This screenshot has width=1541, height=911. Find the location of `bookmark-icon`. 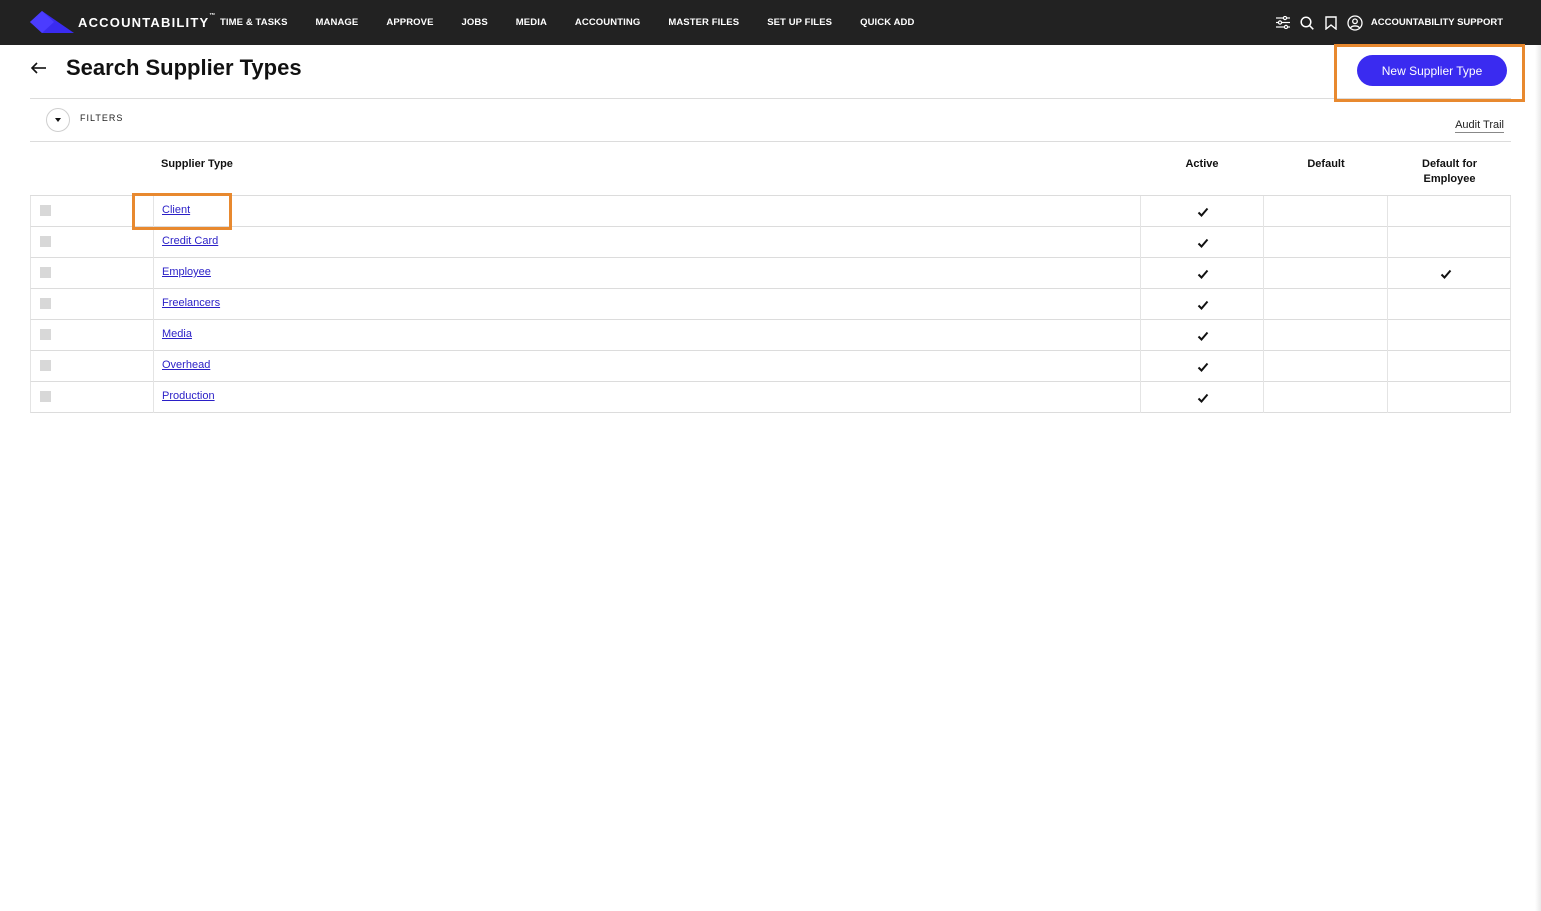

bookmark-icon is located at coordinates (1331, 23).